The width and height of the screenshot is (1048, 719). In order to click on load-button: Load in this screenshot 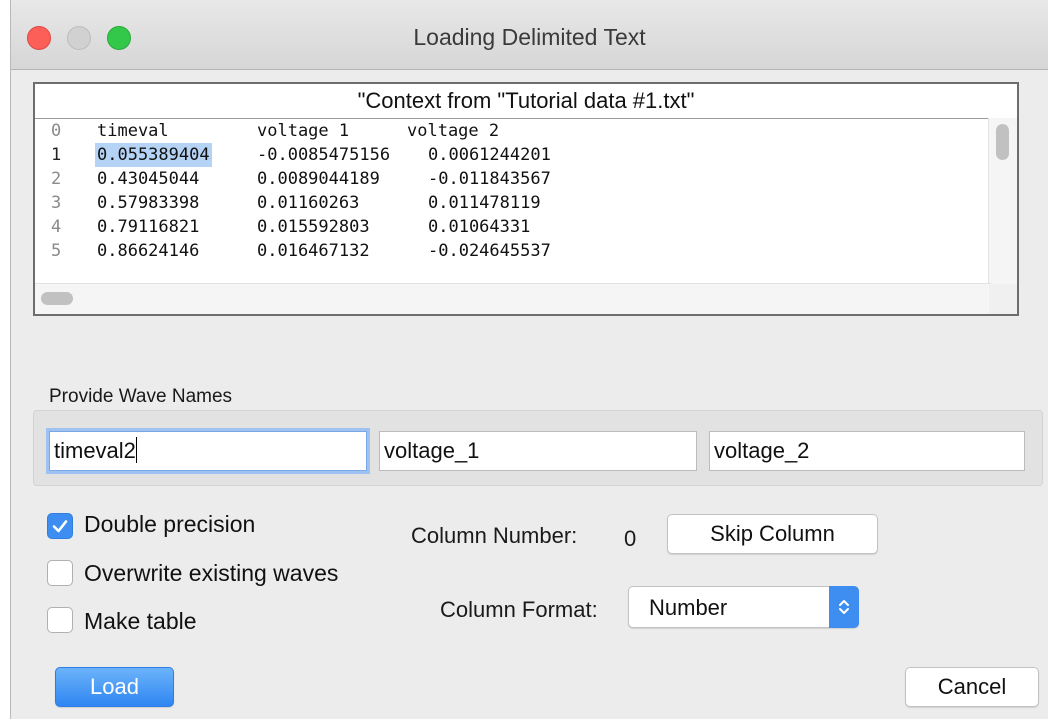, I will do `click(114, 687)`.